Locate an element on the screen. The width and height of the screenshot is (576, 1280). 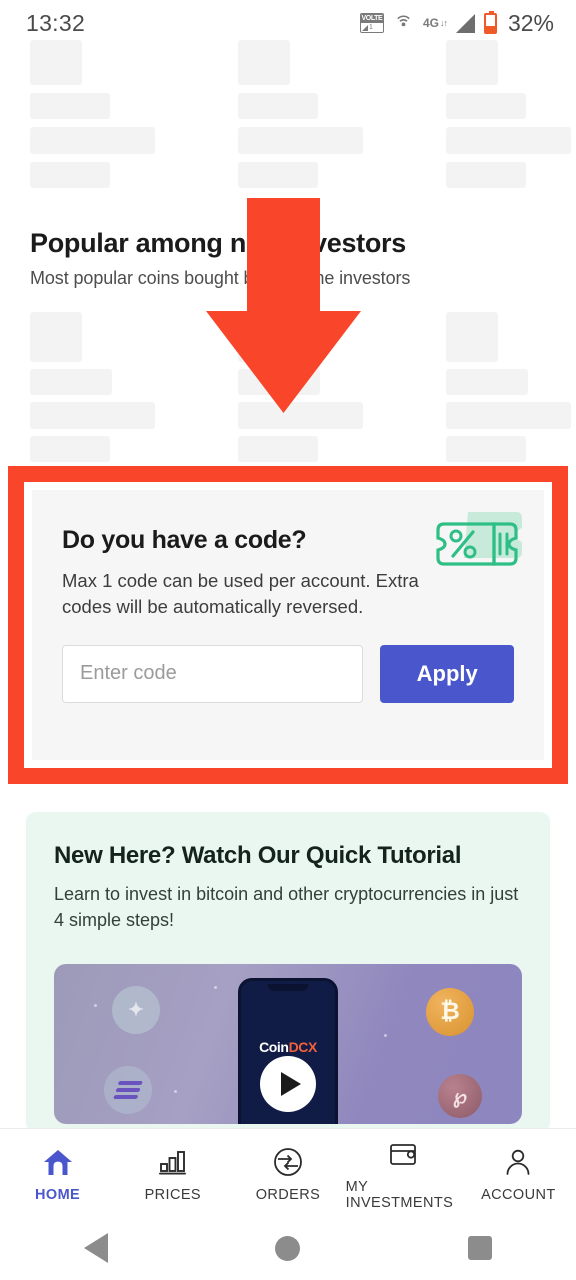
logo-text-second: DCX is located at coordinates (303, 1047).